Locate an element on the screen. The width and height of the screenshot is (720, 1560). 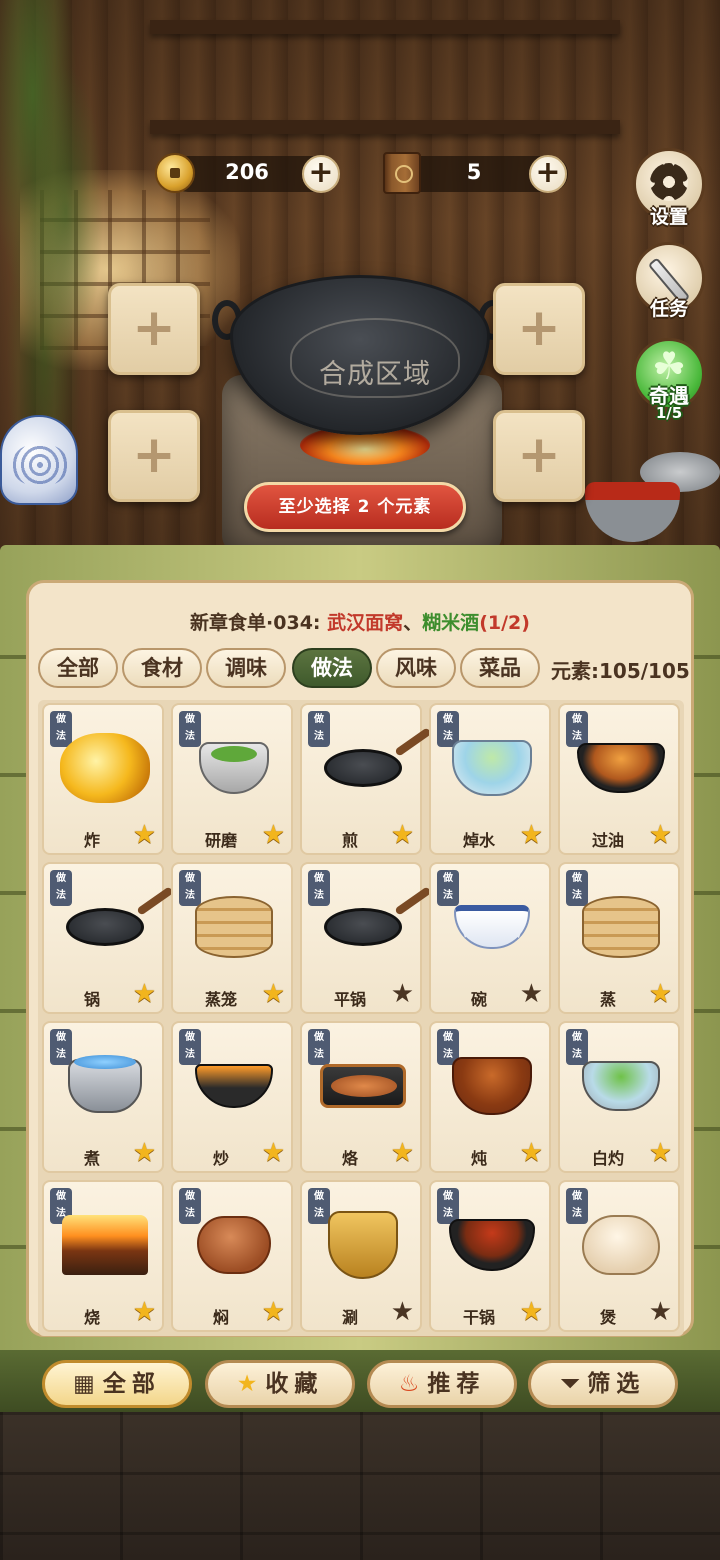
tab-ingredients: 食材 is located at coordinates (162, 668).